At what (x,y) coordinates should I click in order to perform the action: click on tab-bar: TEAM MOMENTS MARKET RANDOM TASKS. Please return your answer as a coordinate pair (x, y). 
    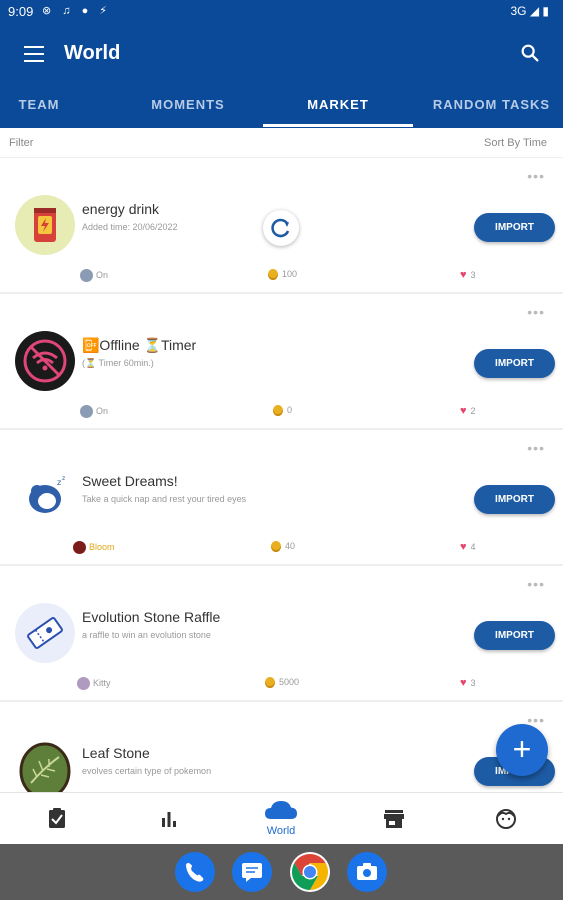
    Looking at the image, I should click on (281, 106).